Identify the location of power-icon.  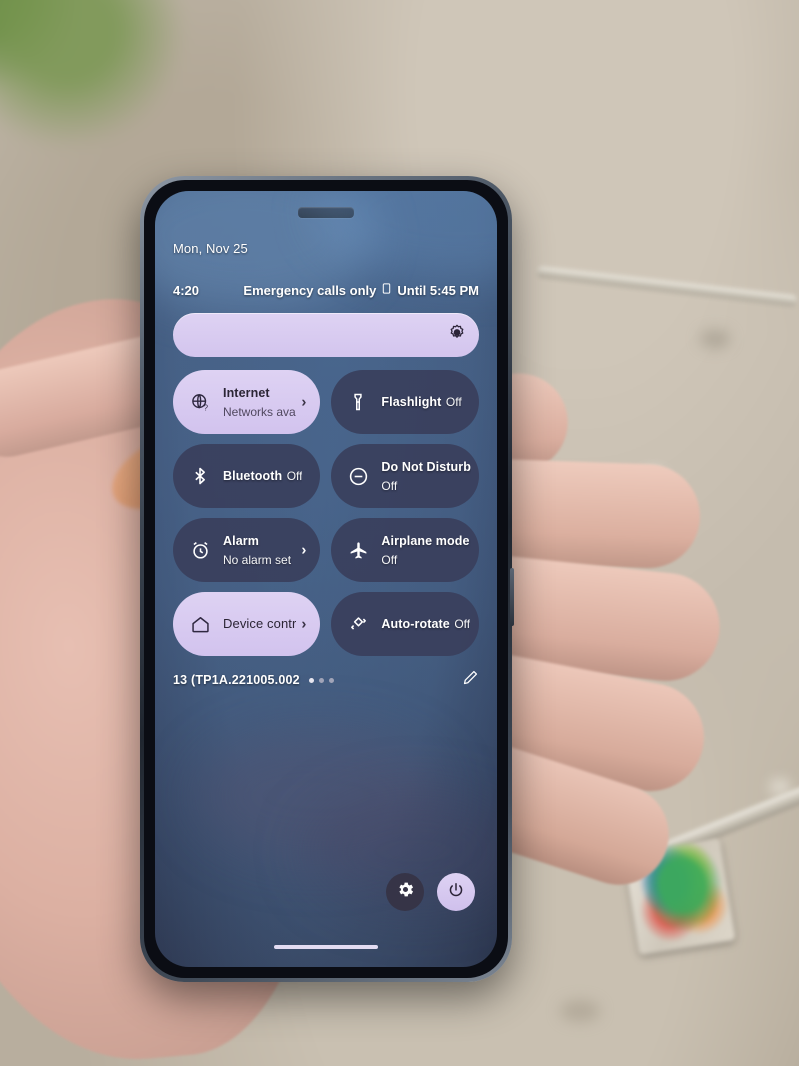
(456, 892).